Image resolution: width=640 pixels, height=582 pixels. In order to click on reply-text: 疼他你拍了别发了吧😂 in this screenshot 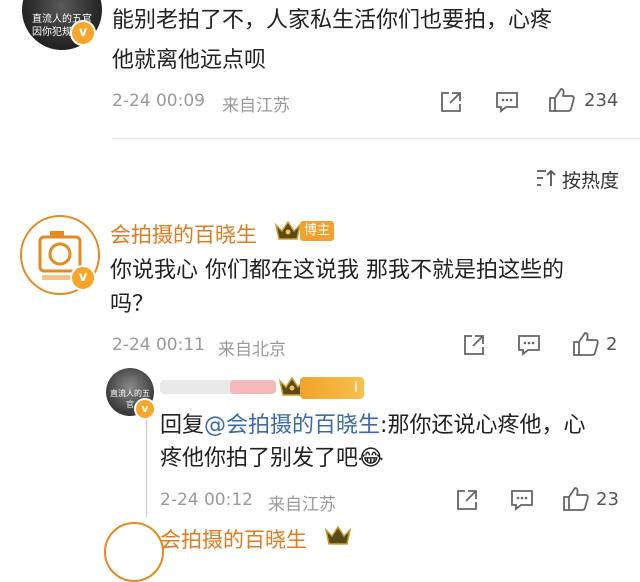, I will do `click(272, 459)`.